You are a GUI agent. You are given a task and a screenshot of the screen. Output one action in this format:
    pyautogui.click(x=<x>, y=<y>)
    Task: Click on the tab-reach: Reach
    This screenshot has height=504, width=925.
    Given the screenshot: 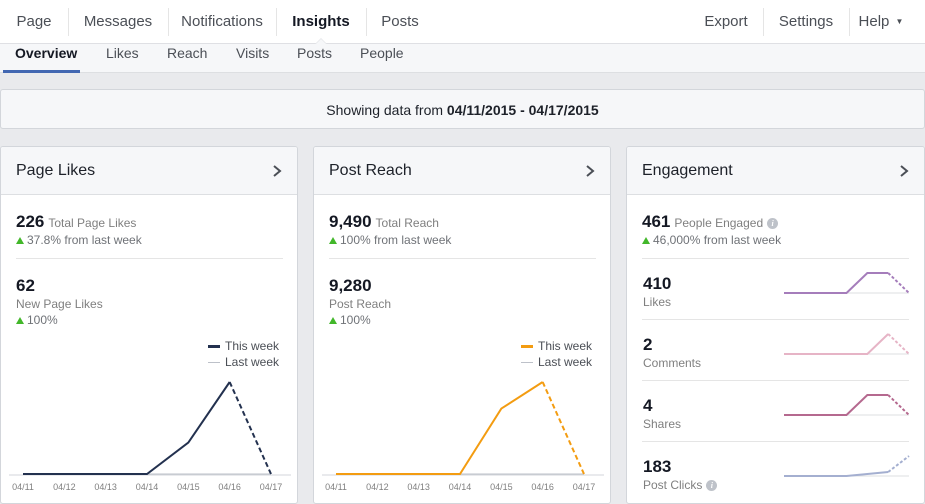 What is the action you would take?
    pyautogui.click(x=187, y=58)
    